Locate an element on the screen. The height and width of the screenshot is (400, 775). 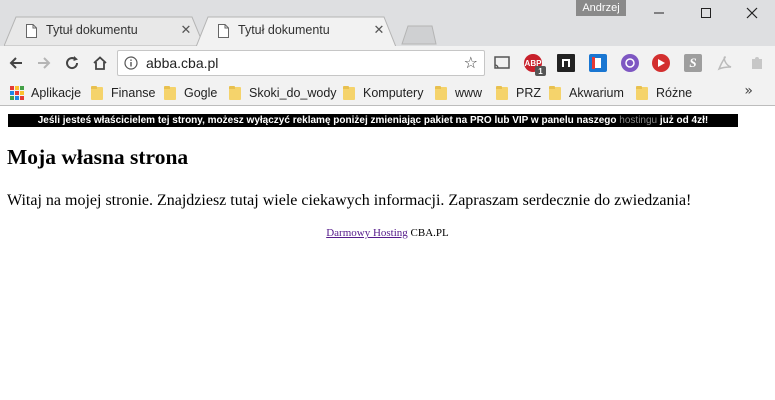
back-arrow-icon is located at coordinates (15, 63).